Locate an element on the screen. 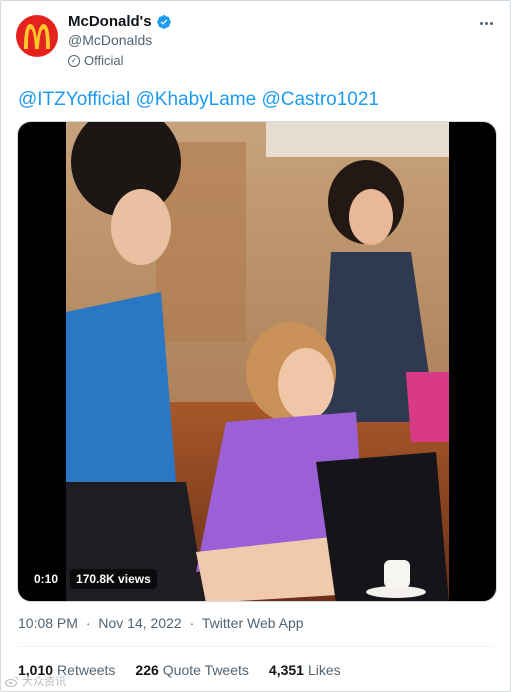 This screenshot has height=692, width=511. tweet-time: 10:08 PM is located at coordinates (48, 623).